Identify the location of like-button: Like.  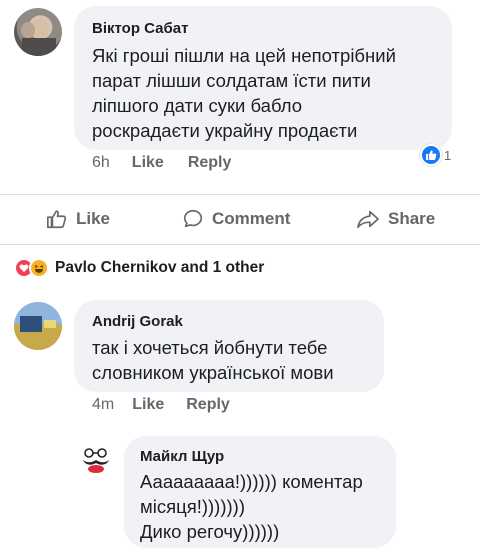
(78, 219).